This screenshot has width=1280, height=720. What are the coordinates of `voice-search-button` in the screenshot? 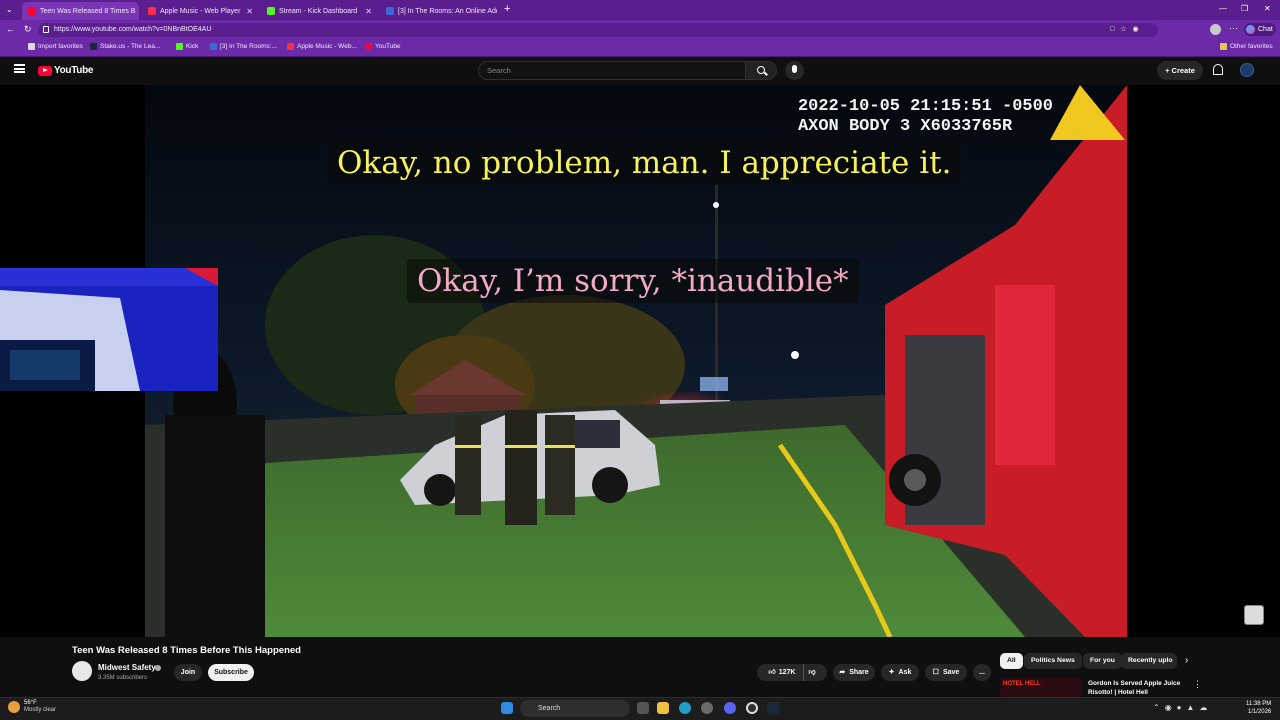 It's located at (794, 70).